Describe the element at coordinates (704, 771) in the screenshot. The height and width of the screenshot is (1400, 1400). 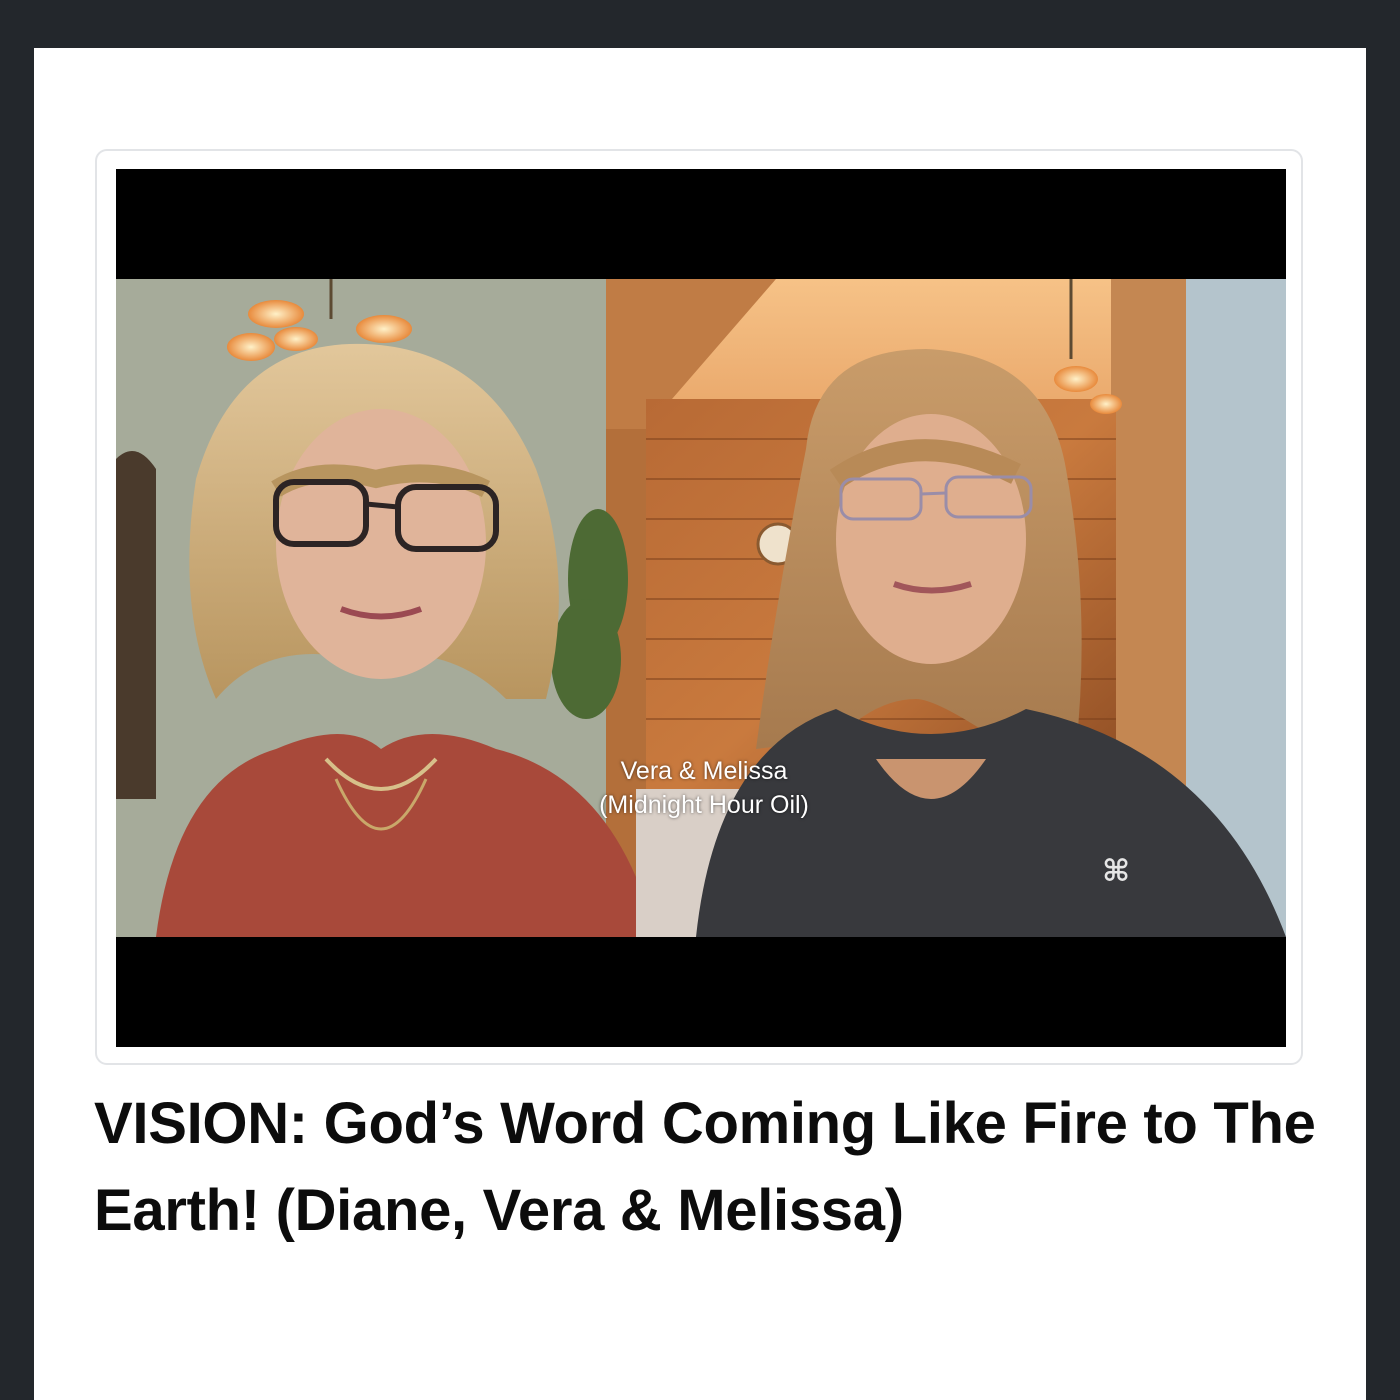
I see `video-caption-names: Vera & Melissa` at that location.